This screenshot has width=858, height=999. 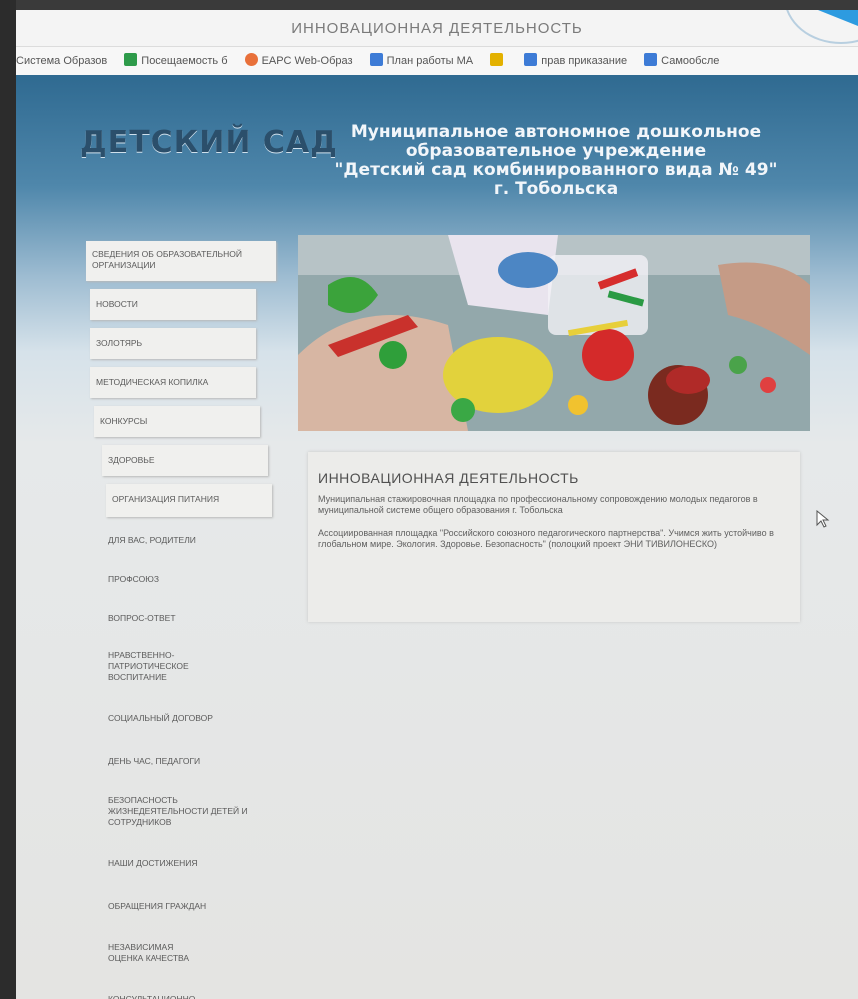 I want to click on bookmark-label: Самообсле, so click(x=690, y=61).